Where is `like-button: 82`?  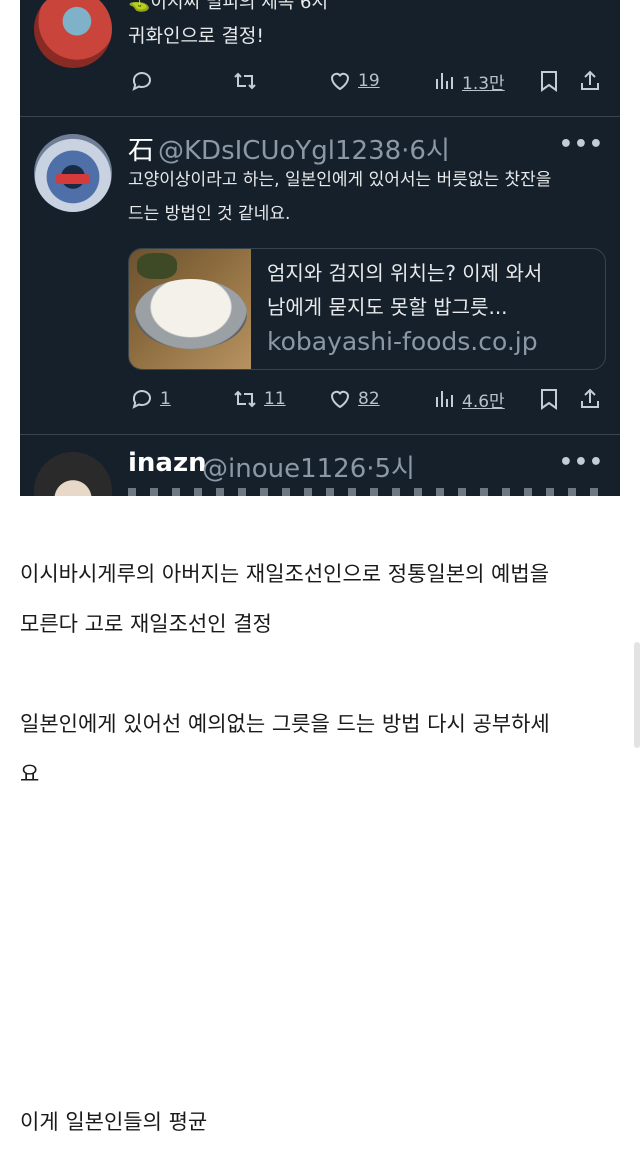
like-button: 82 is located at coordinates (354, 399).